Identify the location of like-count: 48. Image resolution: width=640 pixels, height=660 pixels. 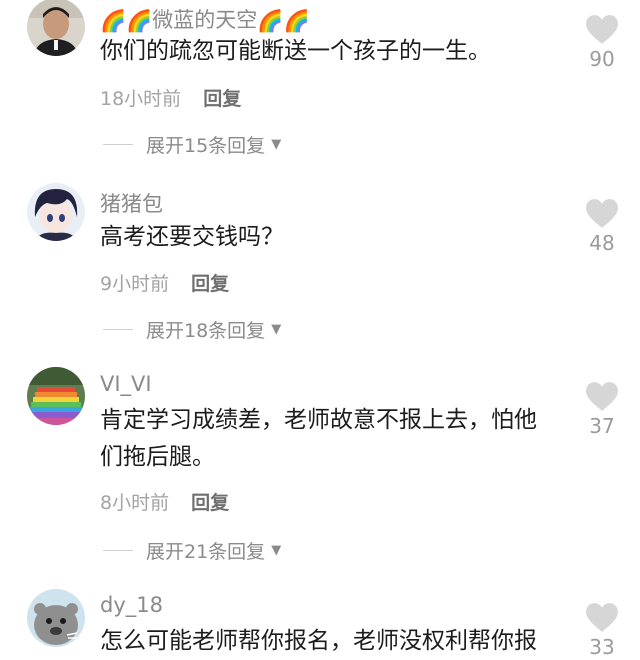
(602, 243).